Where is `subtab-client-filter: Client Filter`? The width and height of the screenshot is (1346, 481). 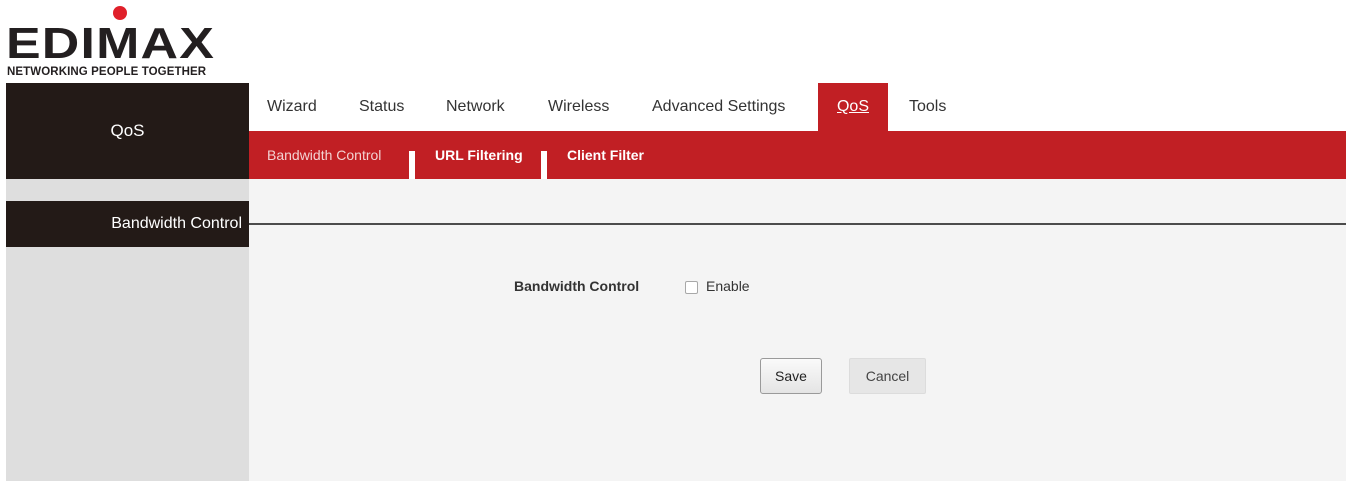
subtab-client-filter: Client Filter is located at coordinates (605, 155).